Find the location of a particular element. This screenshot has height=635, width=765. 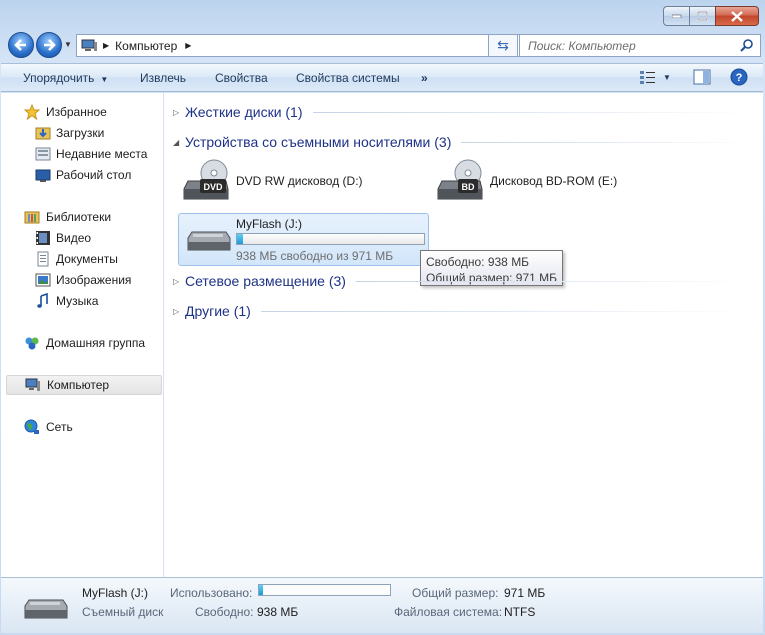

help-icon: ? is located at coordinates (739, 77).